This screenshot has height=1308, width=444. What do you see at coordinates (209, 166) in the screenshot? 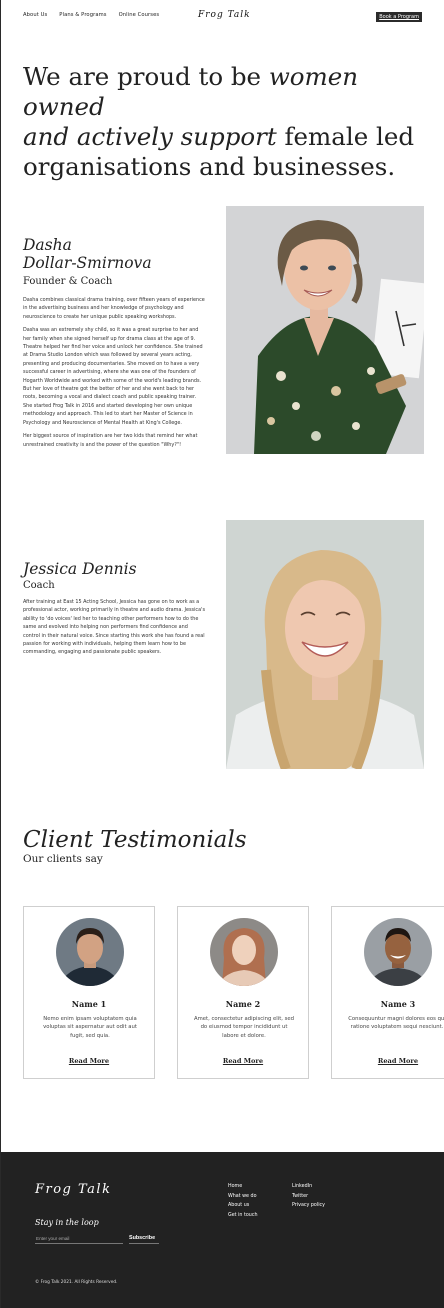
I see `hero-text-3: organisations and businesses.` at bounding box center [209, 166].